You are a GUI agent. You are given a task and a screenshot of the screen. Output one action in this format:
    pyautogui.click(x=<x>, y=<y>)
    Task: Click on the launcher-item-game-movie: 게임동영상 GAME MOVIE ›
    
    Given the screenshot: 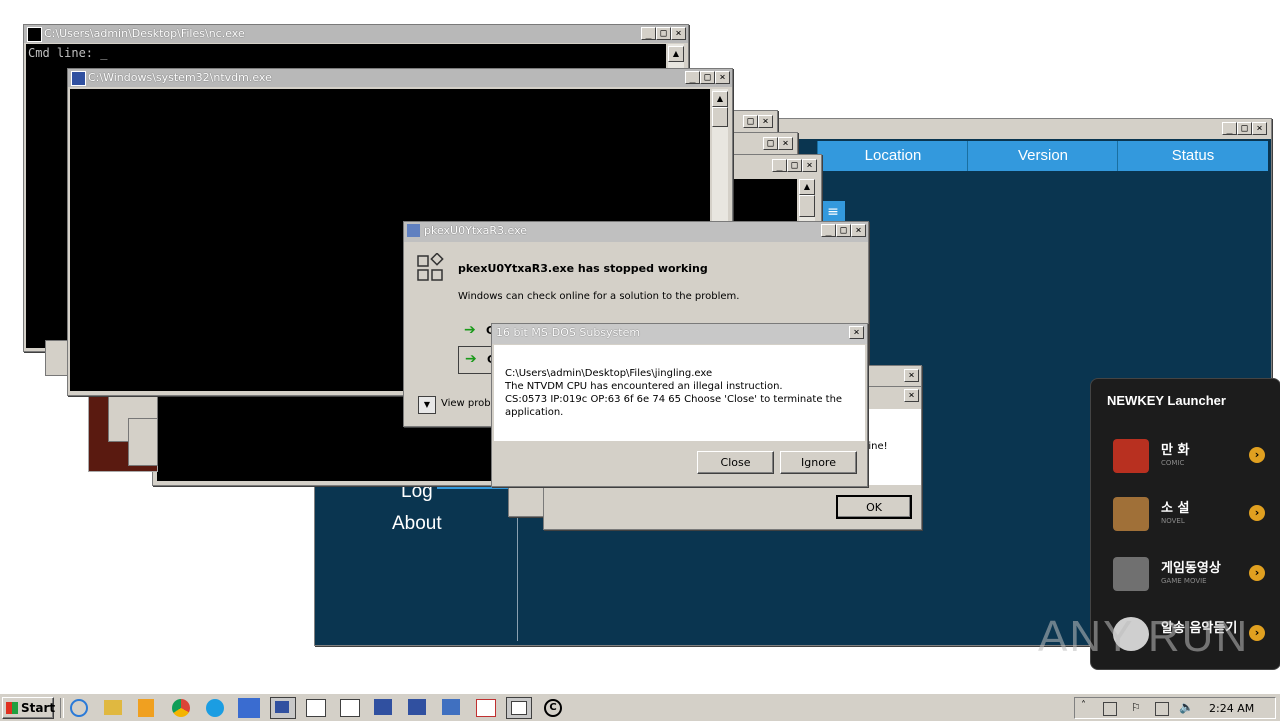 What is the action you would take?
    pyautogui.click(x=1185, y=574)
    